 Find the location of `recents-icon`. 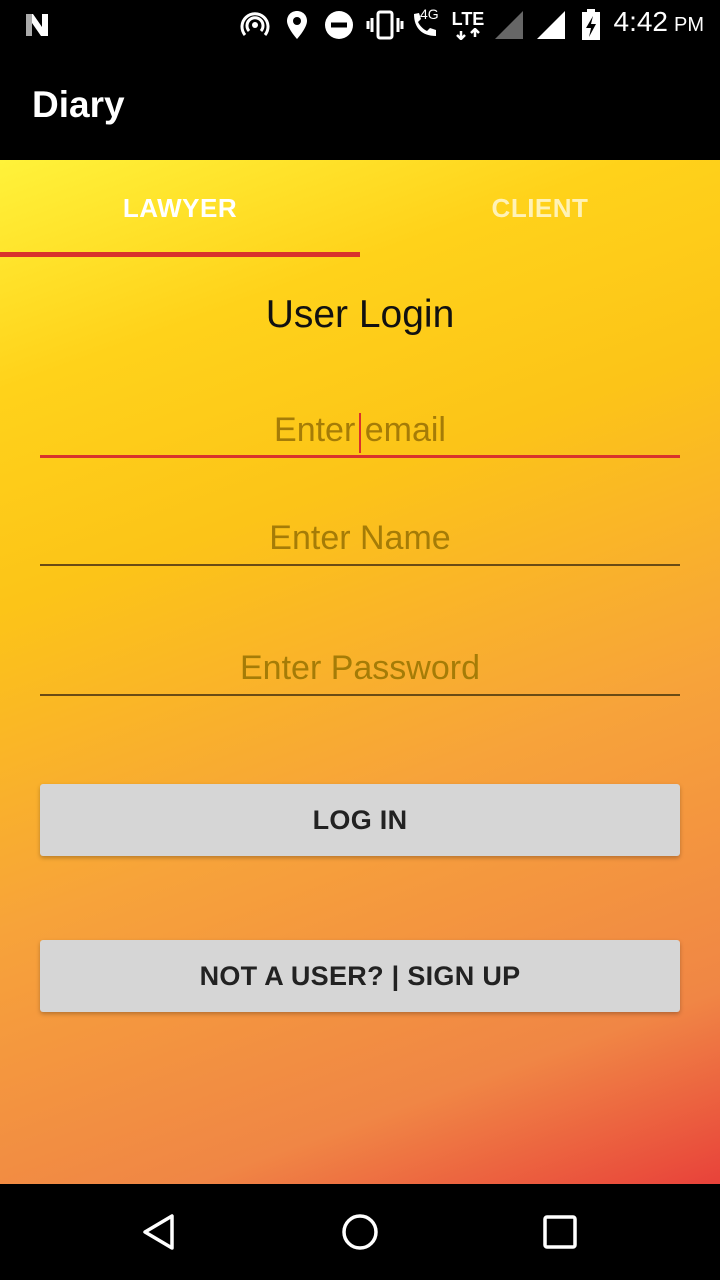

recents-icon is located at coordinates (560, 1232).